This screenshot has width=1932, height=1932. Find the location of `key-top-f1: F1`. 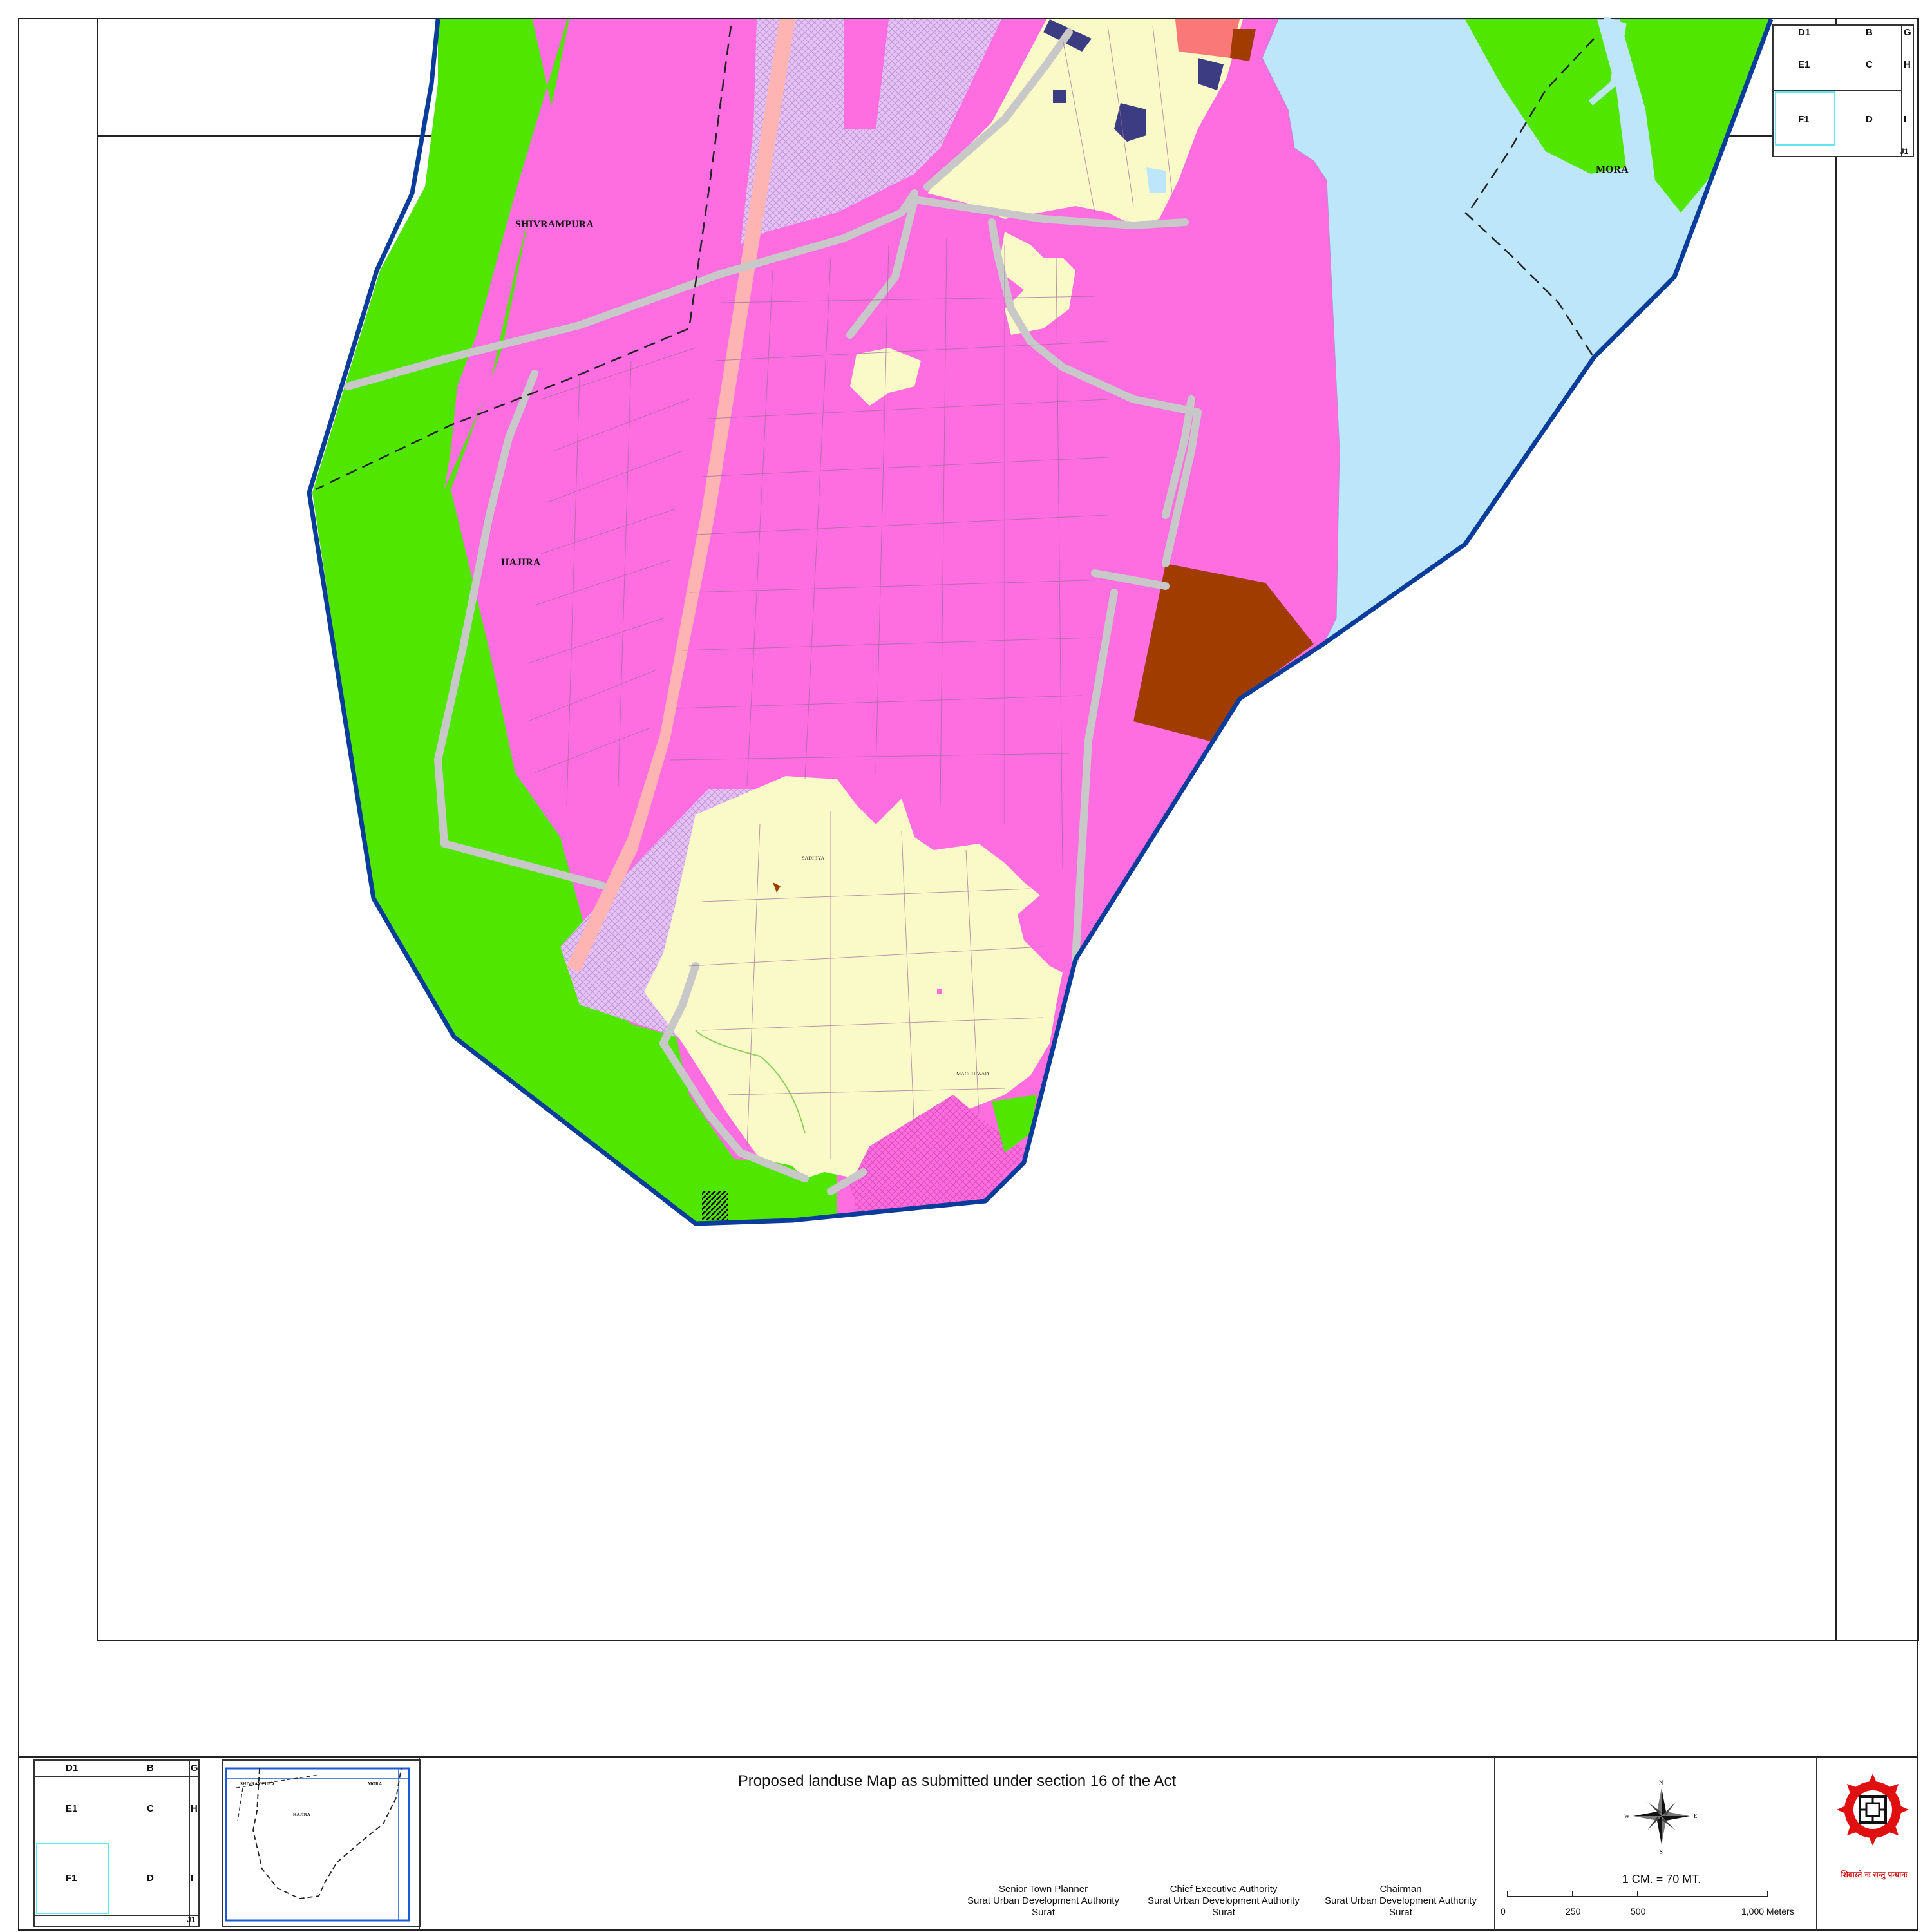

key-top-f1: F1 is located at coordinates (1804, 120).